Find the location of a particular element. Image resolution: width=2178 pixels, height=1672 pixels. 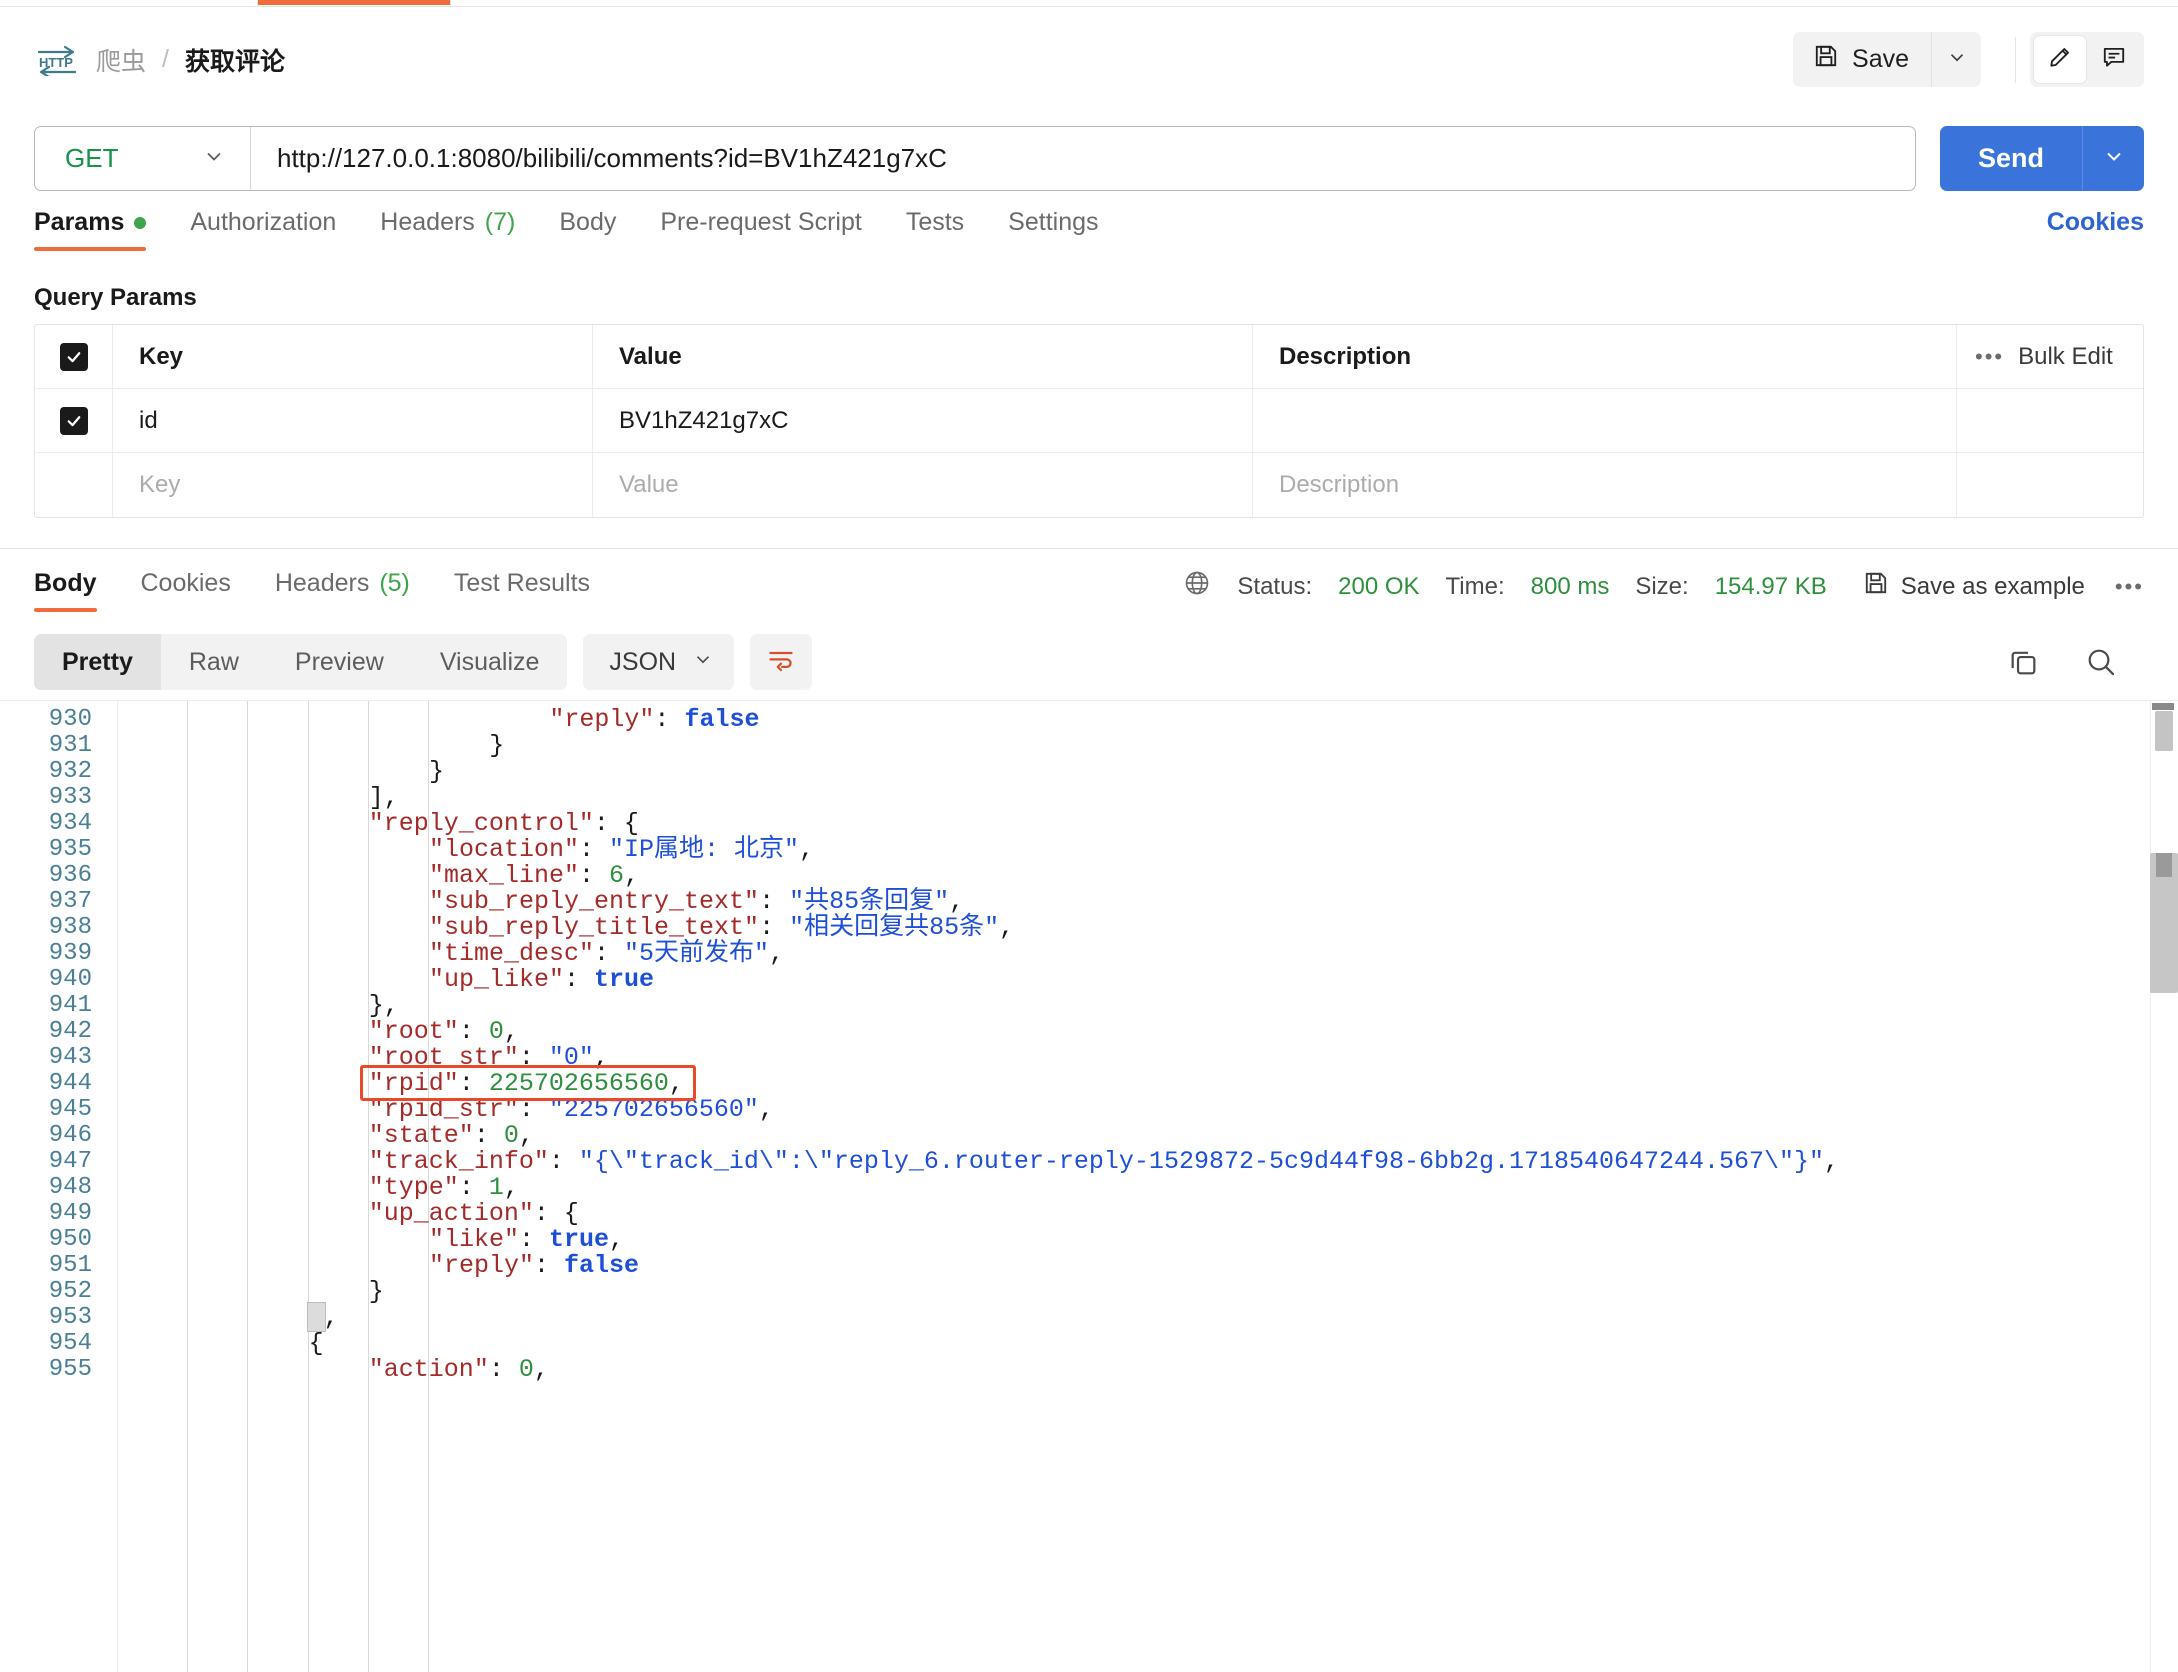

code-line-text: "state": 0, is located at coordinates (451, 1135).